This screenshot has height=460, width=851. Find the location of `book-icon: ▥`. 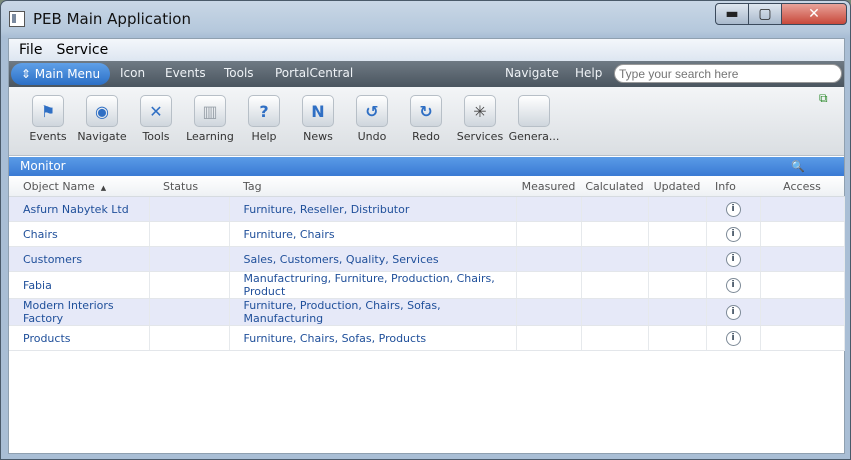

book-icon: ▥ is located at coordinates (210, 111).